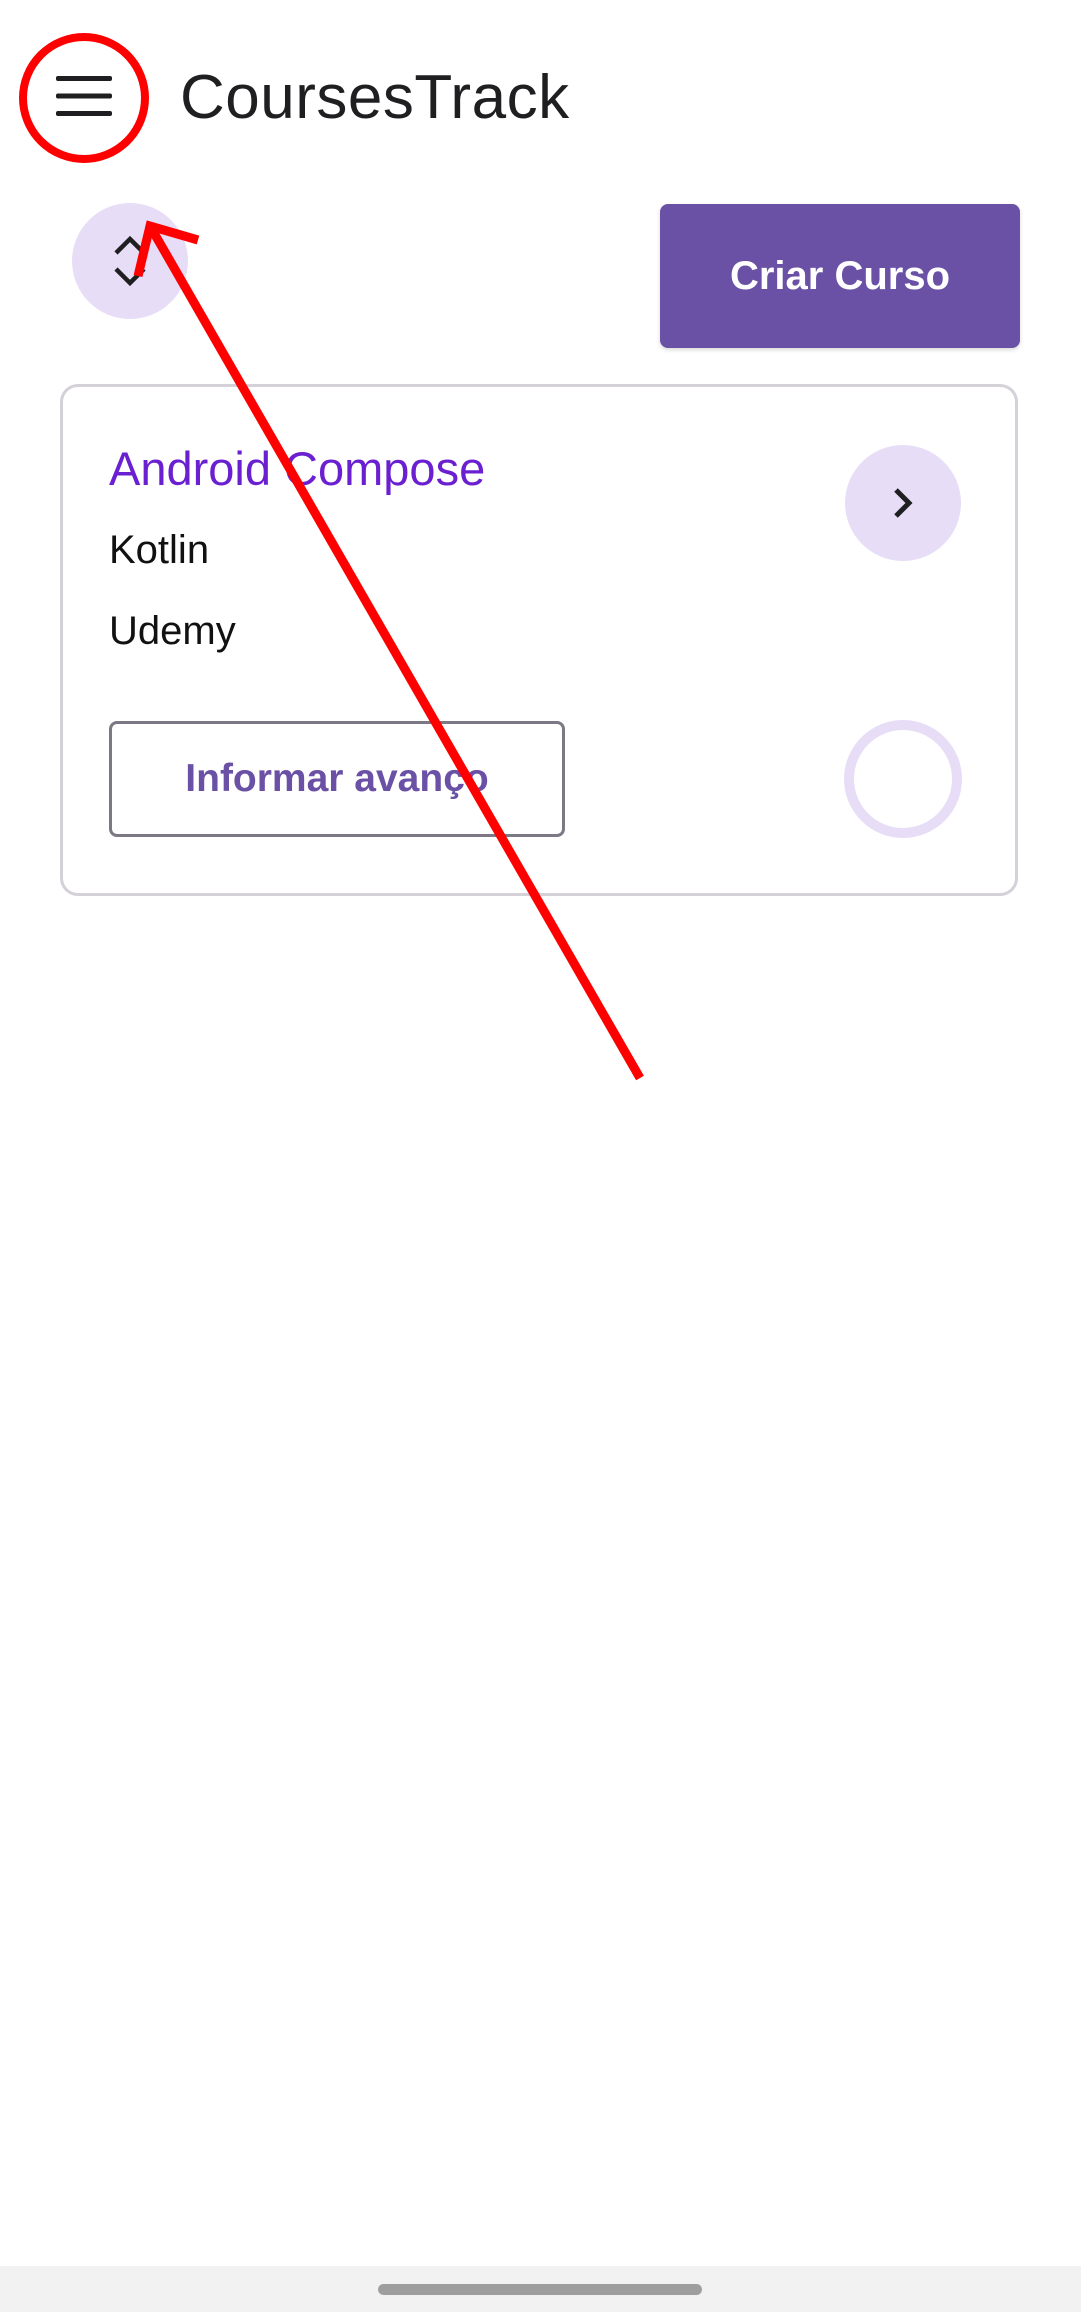 This screenshot has width=1081, height=2312. I want to click on gesture-handle, so click(540, 2289).